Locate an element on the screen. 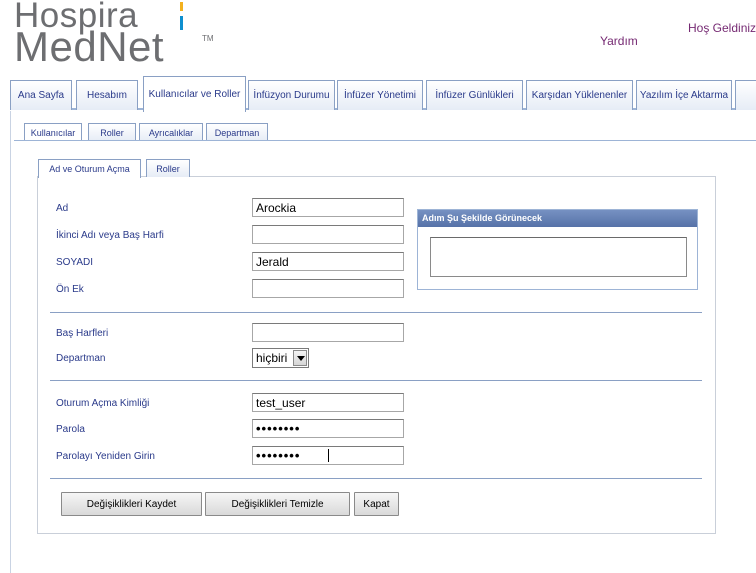  tab-my-account: Hesabım is located at coordinates (107, 95).